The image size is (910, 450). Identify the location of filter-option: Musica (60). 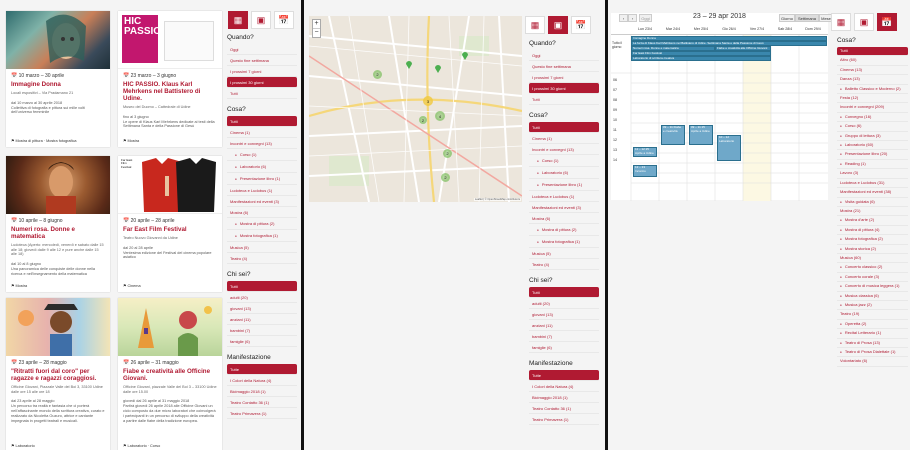
(872, 259).